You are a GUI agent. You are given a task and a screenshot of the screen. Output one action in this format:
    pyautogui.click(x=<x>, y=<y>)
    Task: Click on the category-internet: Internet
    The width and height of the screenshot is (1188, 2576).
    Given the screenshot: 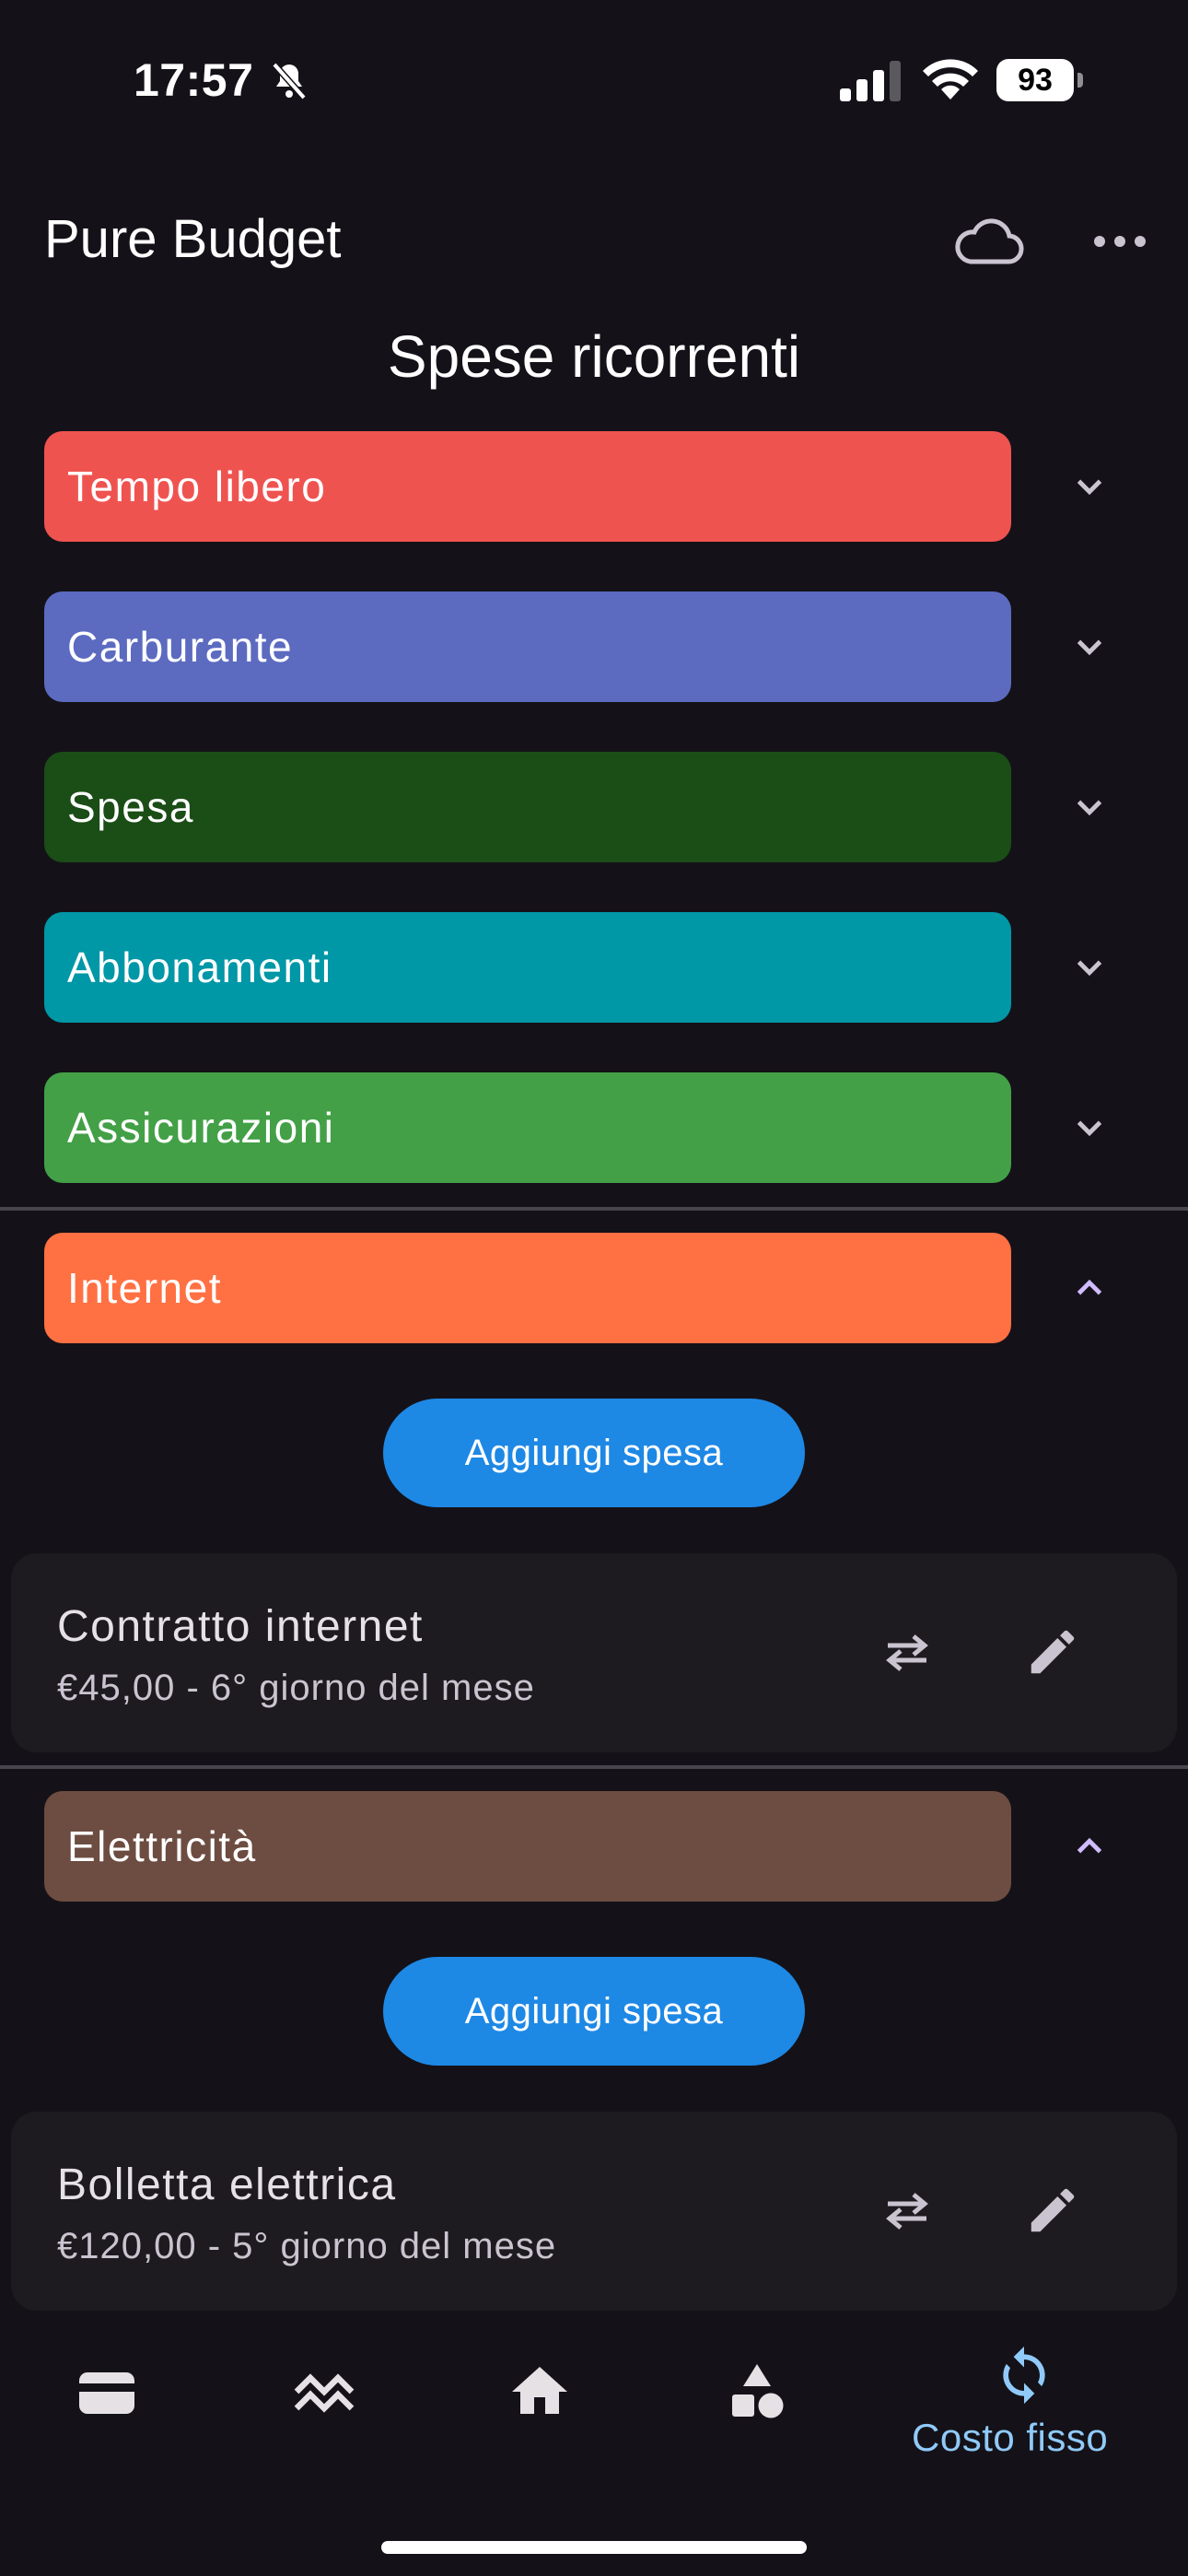 What is the action you would take?
    pyautogui.click(x=527, y=1288)
    